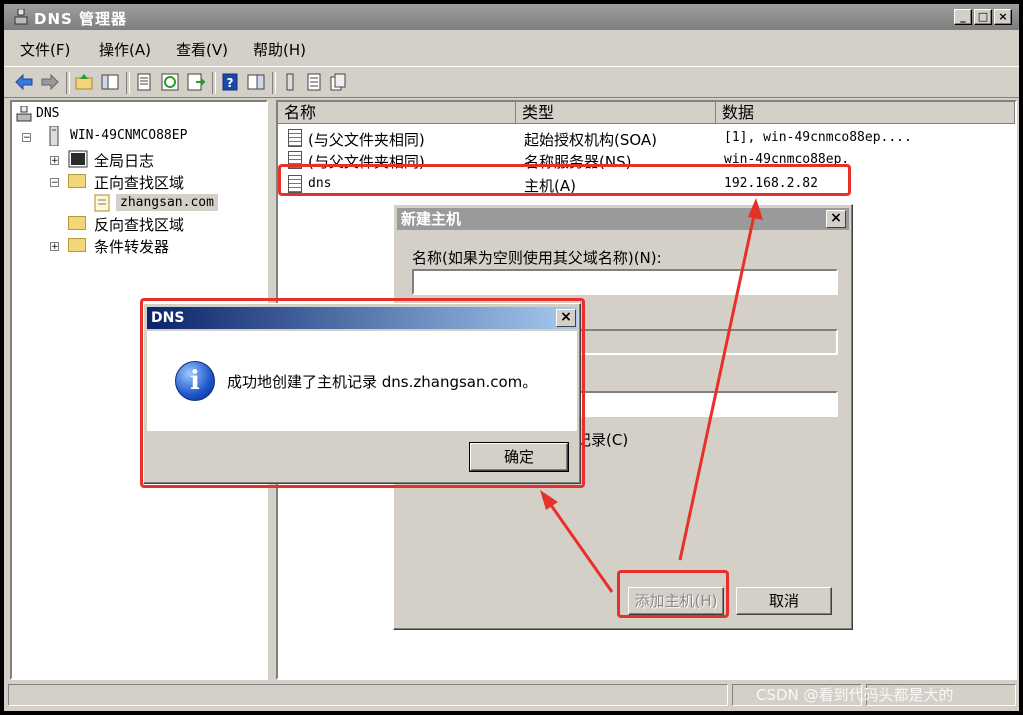 The height and width of the screenshot is (715, 1023). I want to click on new-host-close-button: ×, so click(836, 219).